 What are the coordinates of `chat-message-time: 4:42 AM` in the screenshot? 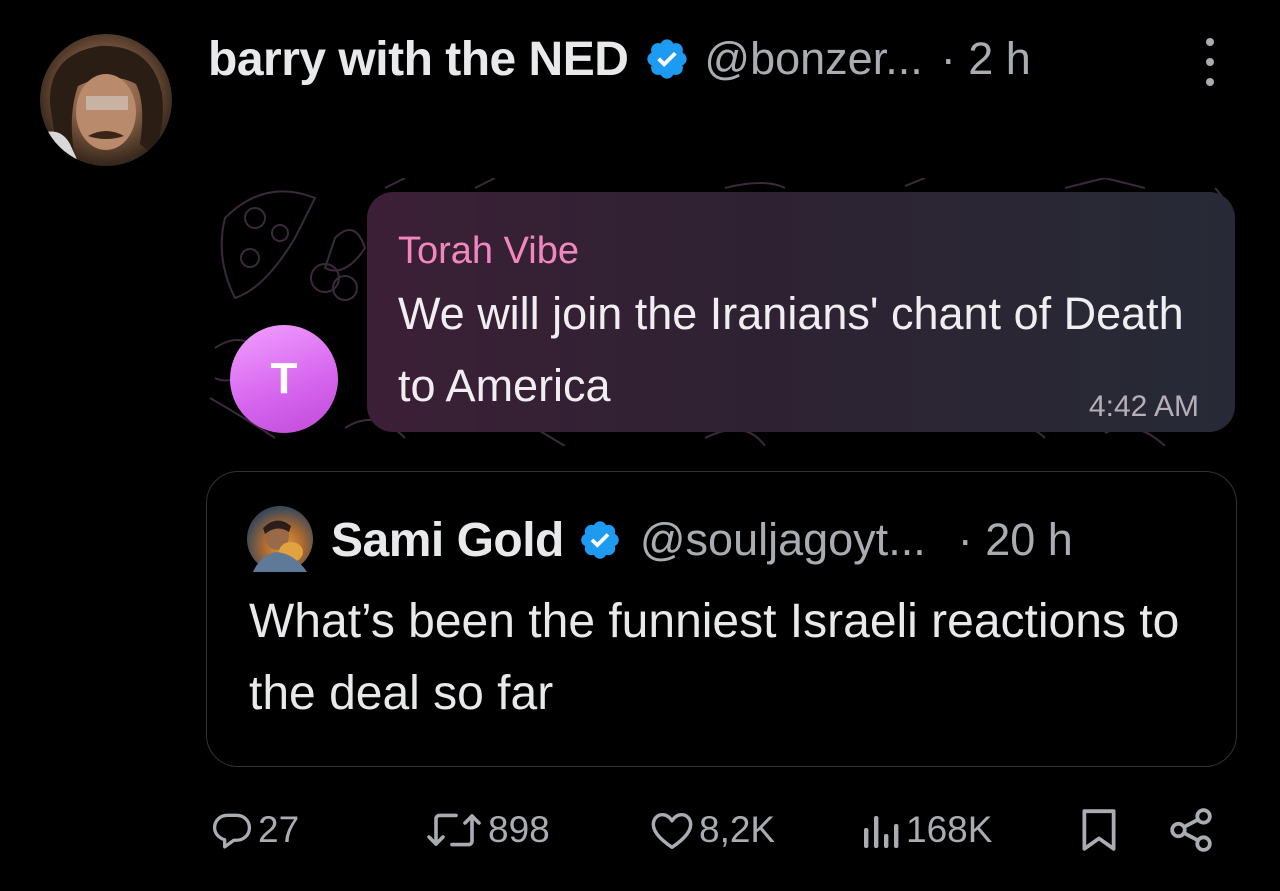 It's located at (1143, 406).